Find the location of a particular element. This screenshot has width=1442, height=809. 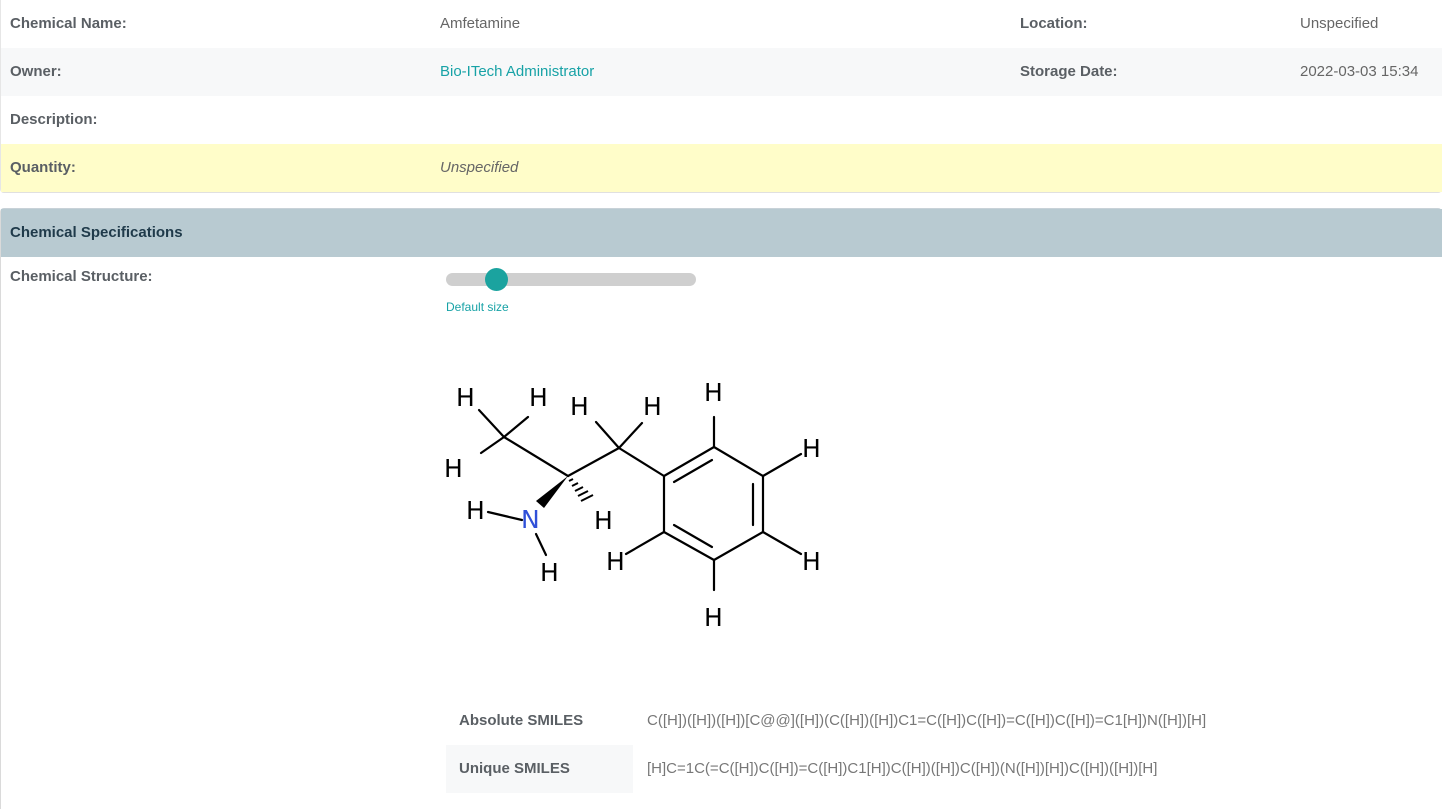

storage-date-value: 2022-03-03 15:34 is located at coordinates (1359, 71).